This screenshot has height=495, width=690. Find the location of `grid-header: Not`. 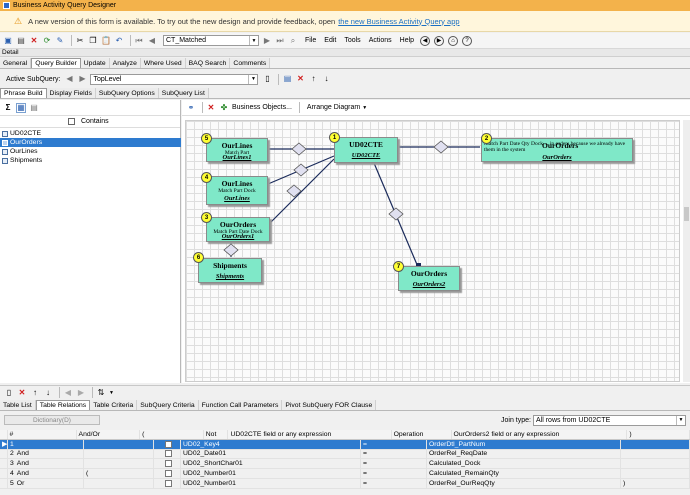

grid-header: Not is located at coordinates (216, 434).